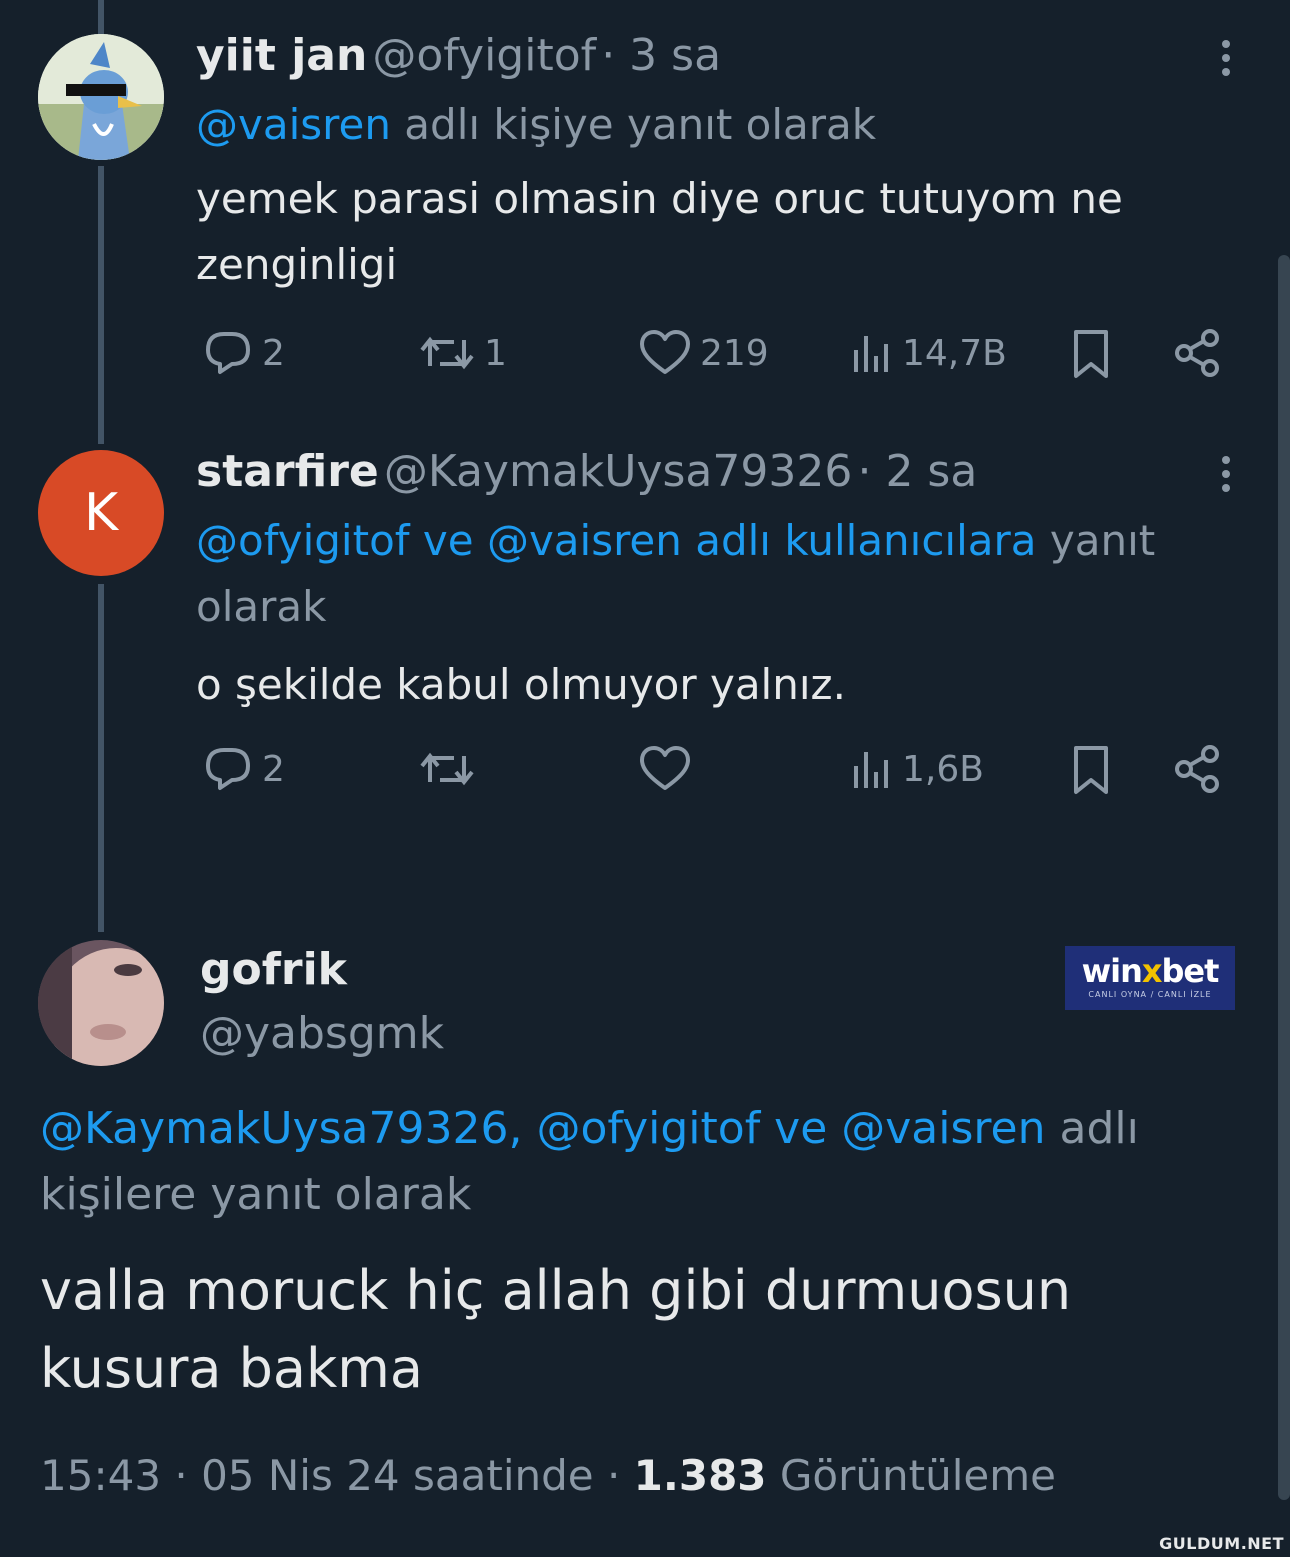 This screenshot has height=1557, width=1290. I want to click on tweet-text: o şekilde kabul olmuyor yalnız., so click(521, 684).